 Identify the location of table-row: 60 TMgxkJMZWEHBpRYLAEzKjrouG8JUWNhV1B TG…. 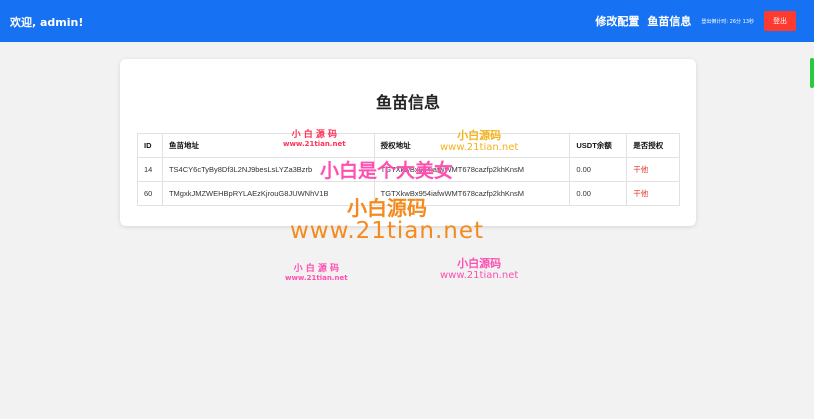
(408, 193).